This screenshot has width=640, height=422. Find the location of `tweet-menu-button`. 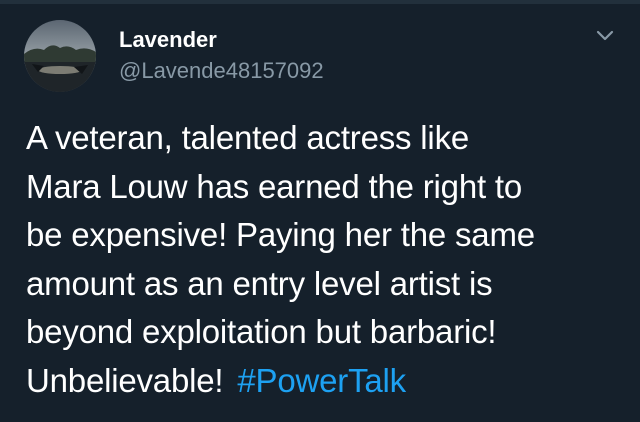

tweet-menu-button is located at coordinates (605, 36).